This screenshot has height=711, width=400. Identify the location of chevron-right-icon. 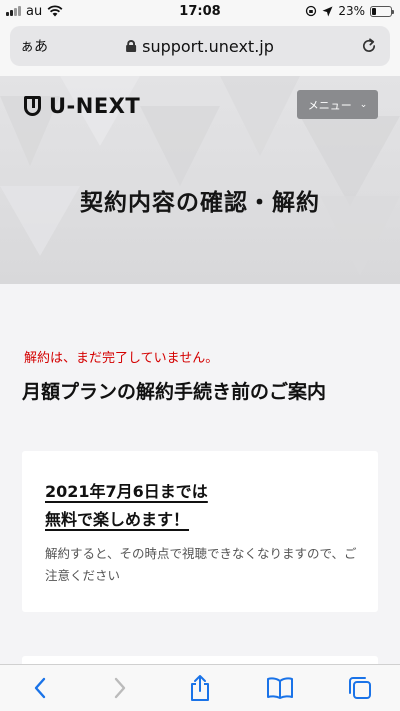
(120, 688).